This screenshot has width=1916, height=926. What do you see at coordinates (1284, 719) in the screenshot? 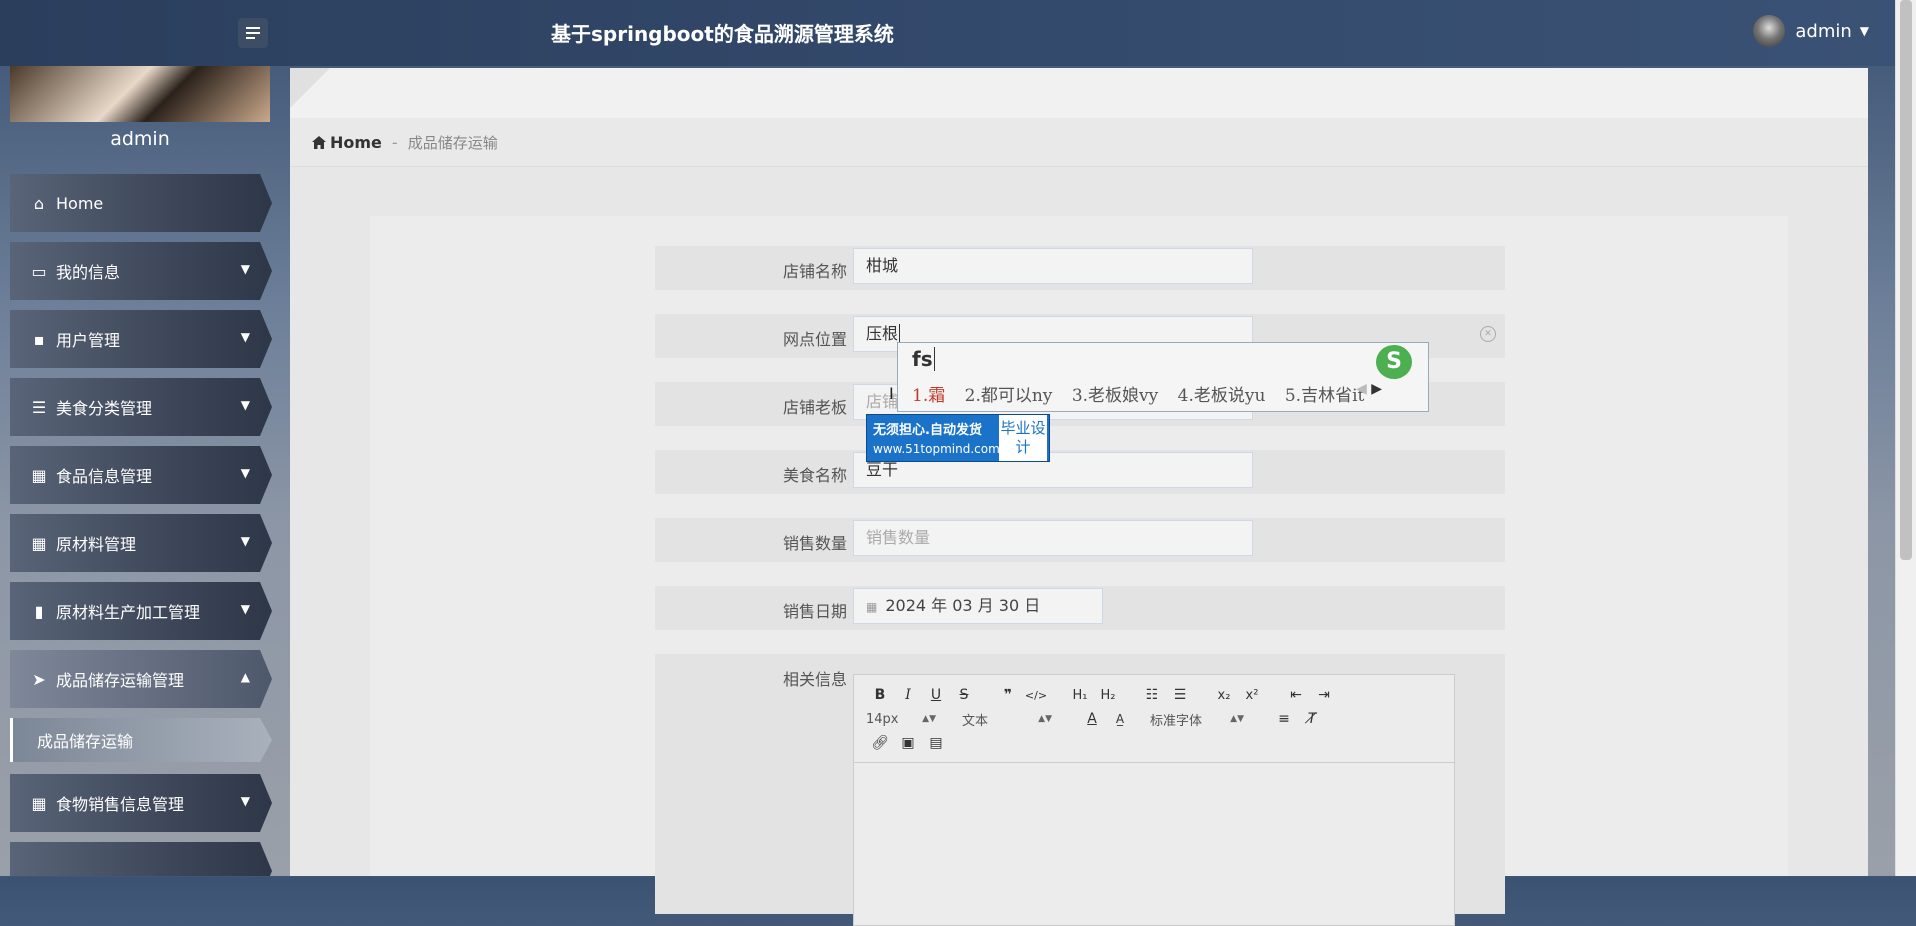
I see `align-icon: ≡` at bounding box center [1284, 719].